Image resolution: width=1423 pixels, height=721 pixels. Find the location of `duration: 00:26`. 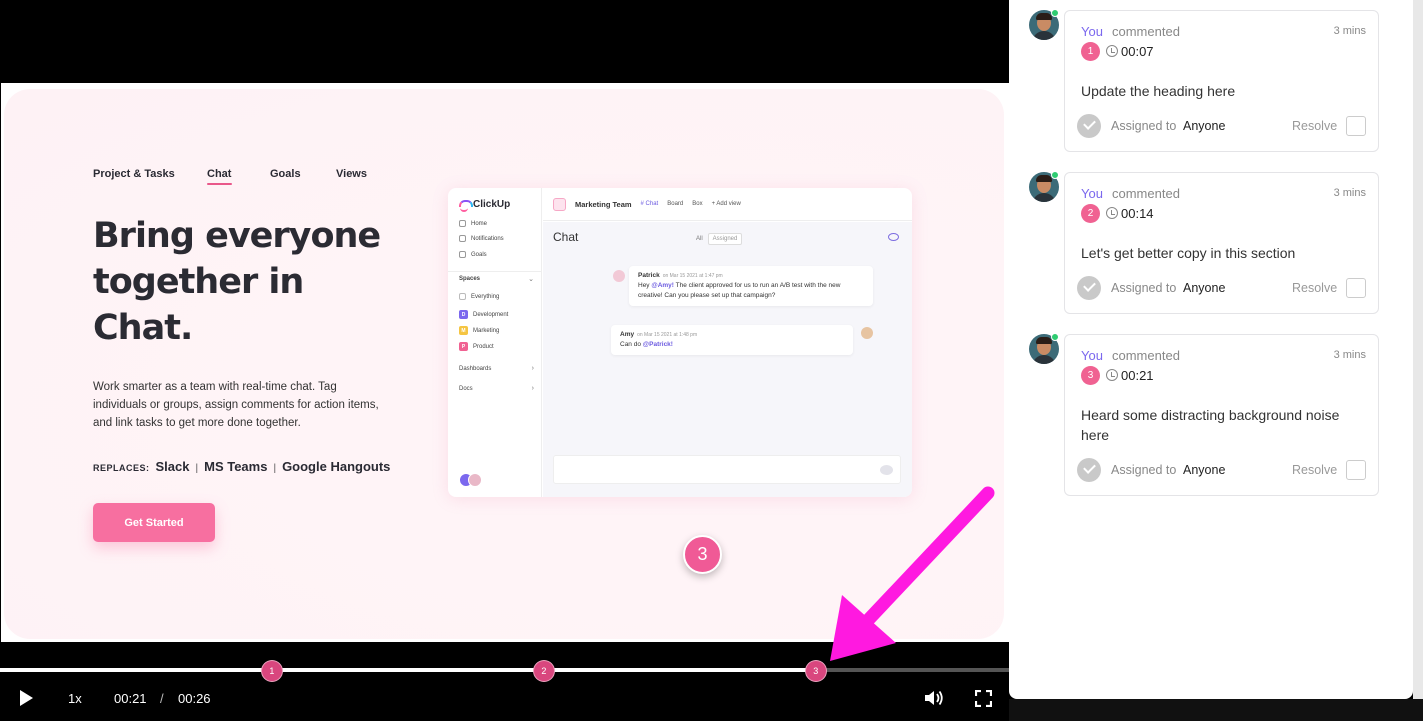

duration: 00:26 is located at coordinates (194, 698).